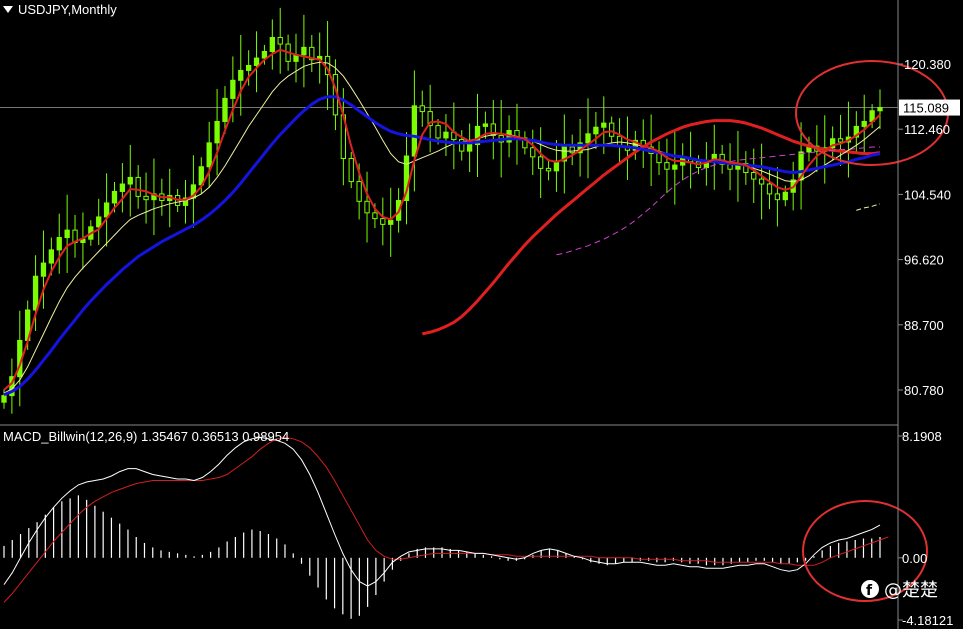 The height and width of the screenshot is (629, 963). I want to click on dropdown-triangle-icon, so click(8, 9).